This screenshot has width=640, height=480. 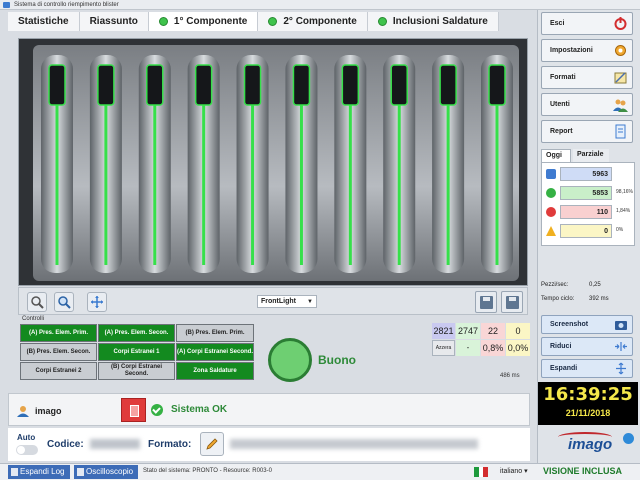 What do you see at coordinates (620, 105) in the screenshot?
I see `users-icon` at bounding box center [620, 105].